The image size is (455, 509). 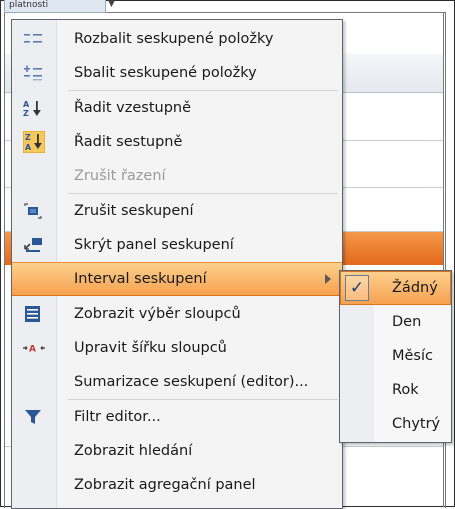 I want to click on submenu-item-day: Den, so click(x=395, y=322).